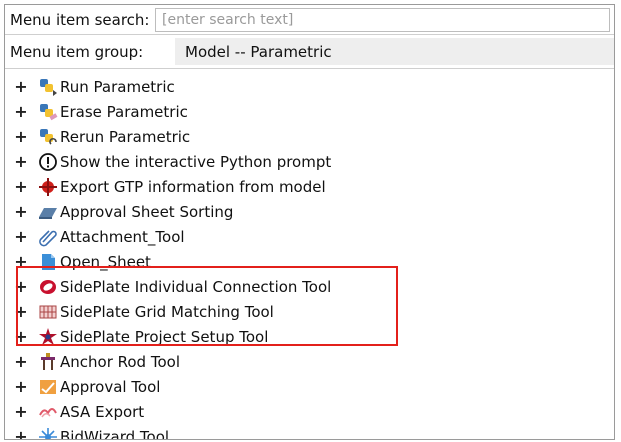  I want to click on group-row: Menu item group: Model -- Parametric, so click(309, 52).